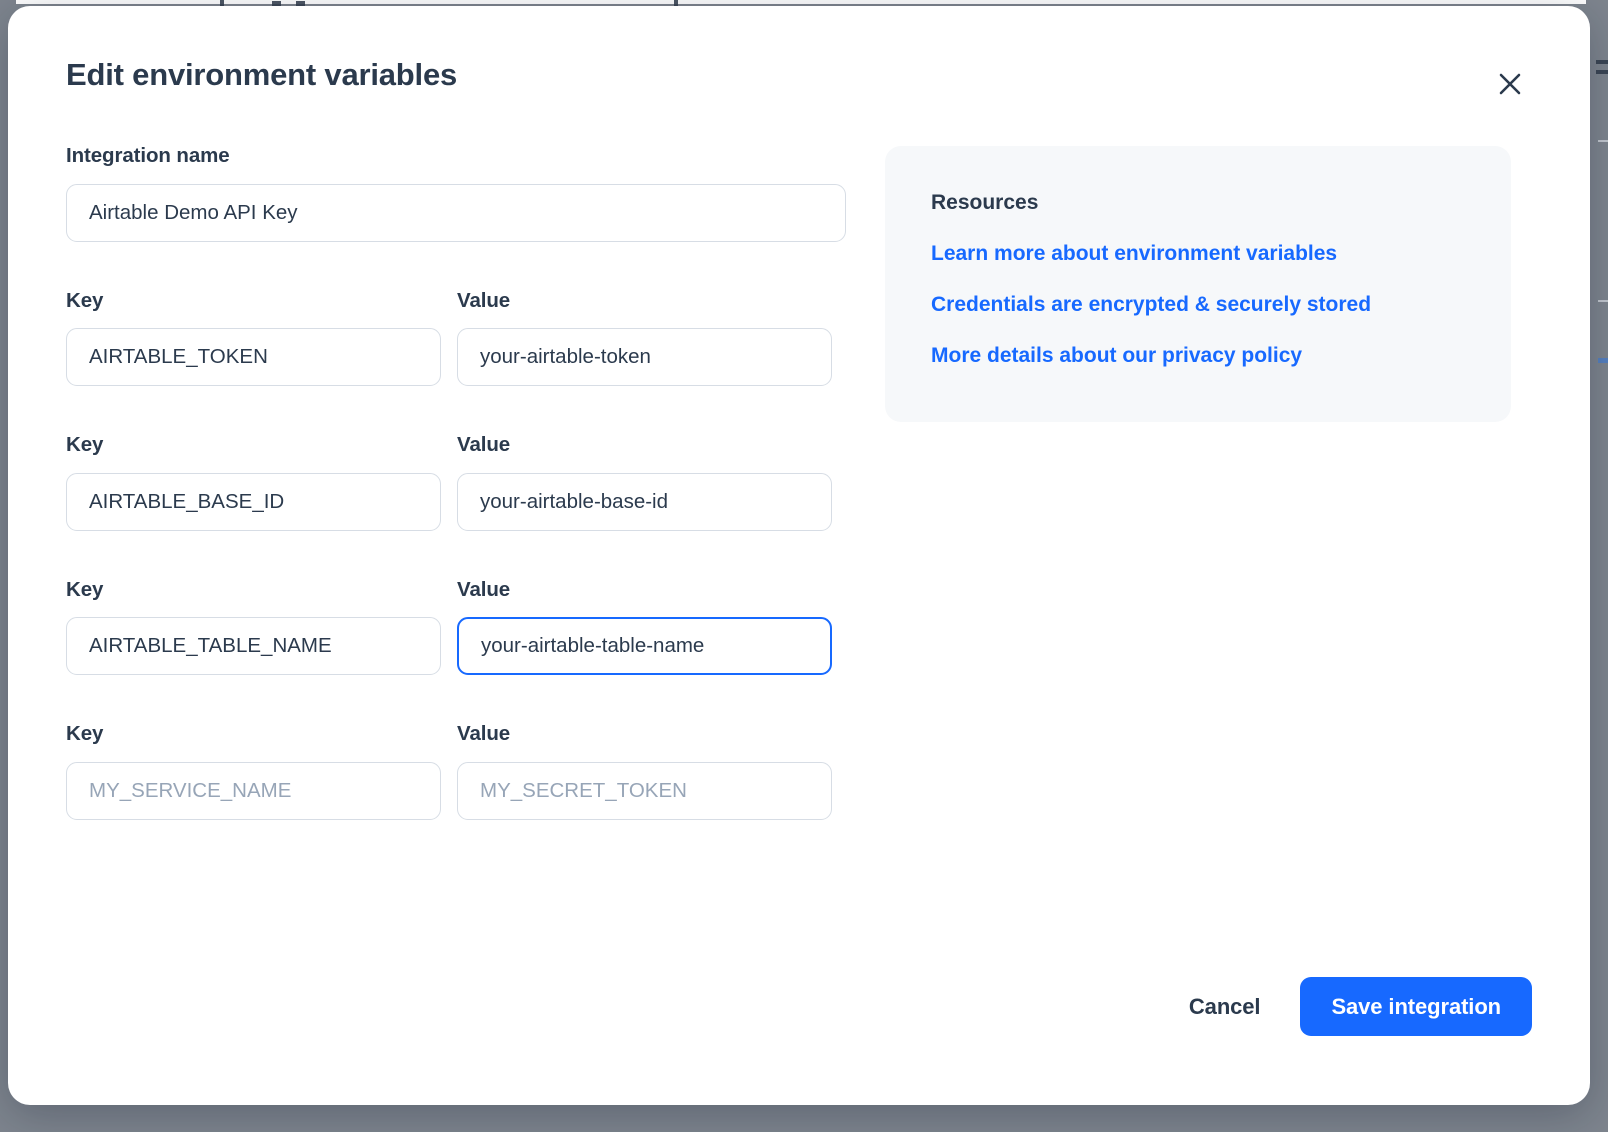 Image resolution: width=1608 pixels, height=1132 pixels. What do you see at coordinates (1416, 1006) in the screenshot?
I see `save-integration-button: Save integration` at bounding box center [1416, 1006].